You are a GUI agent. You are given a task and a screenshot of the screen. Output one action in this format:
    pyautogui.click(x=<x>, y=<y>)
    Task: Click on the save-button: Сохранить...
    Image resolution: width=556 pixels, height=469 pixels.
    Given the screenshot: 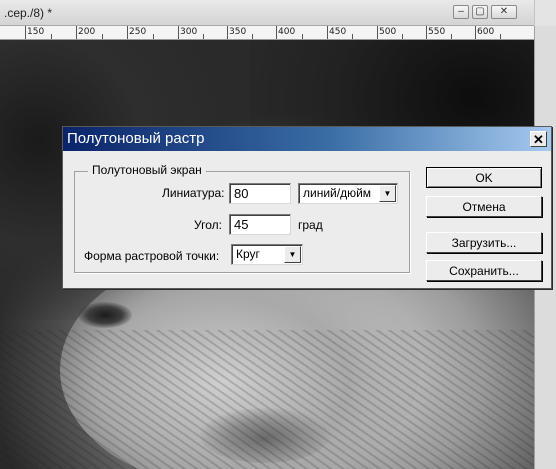 What is the action you would take?
    pyautogui.click(x=484, y=270)
    